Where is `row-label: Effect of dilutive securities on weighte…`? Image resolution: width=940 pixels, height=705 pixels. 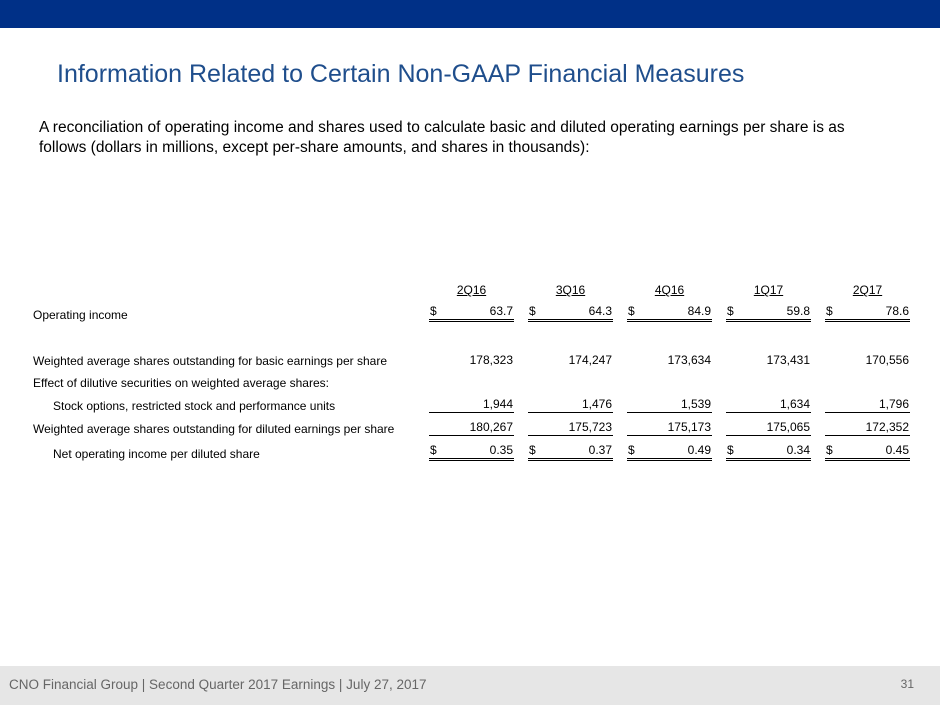 row-label: Effect of dilutive securities on weighte… is located at coordinates (181, 383).